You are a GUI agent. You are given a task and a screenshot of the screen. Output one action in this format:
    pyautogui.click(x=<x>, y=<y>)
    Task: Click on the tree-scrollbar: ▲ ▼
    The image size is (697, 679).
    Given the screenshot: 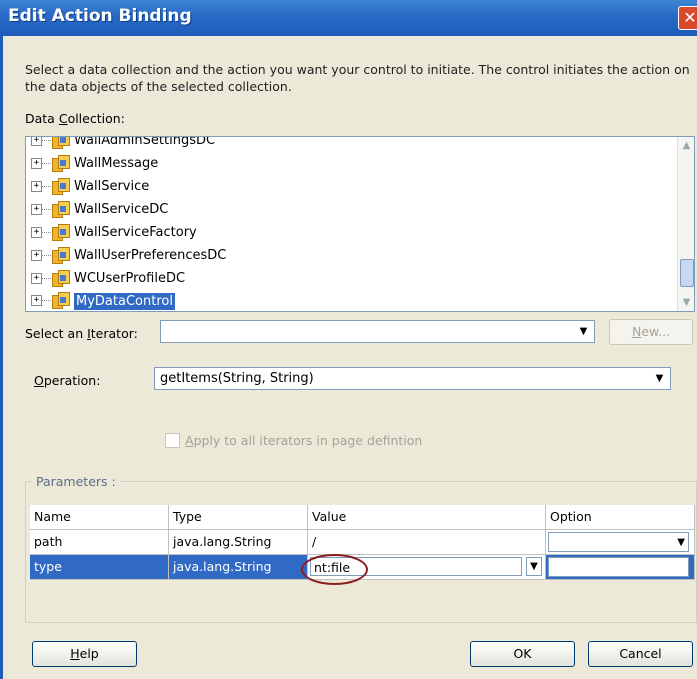 What is the action you would take?
    pyautogui.click(x=685, y=224)
    